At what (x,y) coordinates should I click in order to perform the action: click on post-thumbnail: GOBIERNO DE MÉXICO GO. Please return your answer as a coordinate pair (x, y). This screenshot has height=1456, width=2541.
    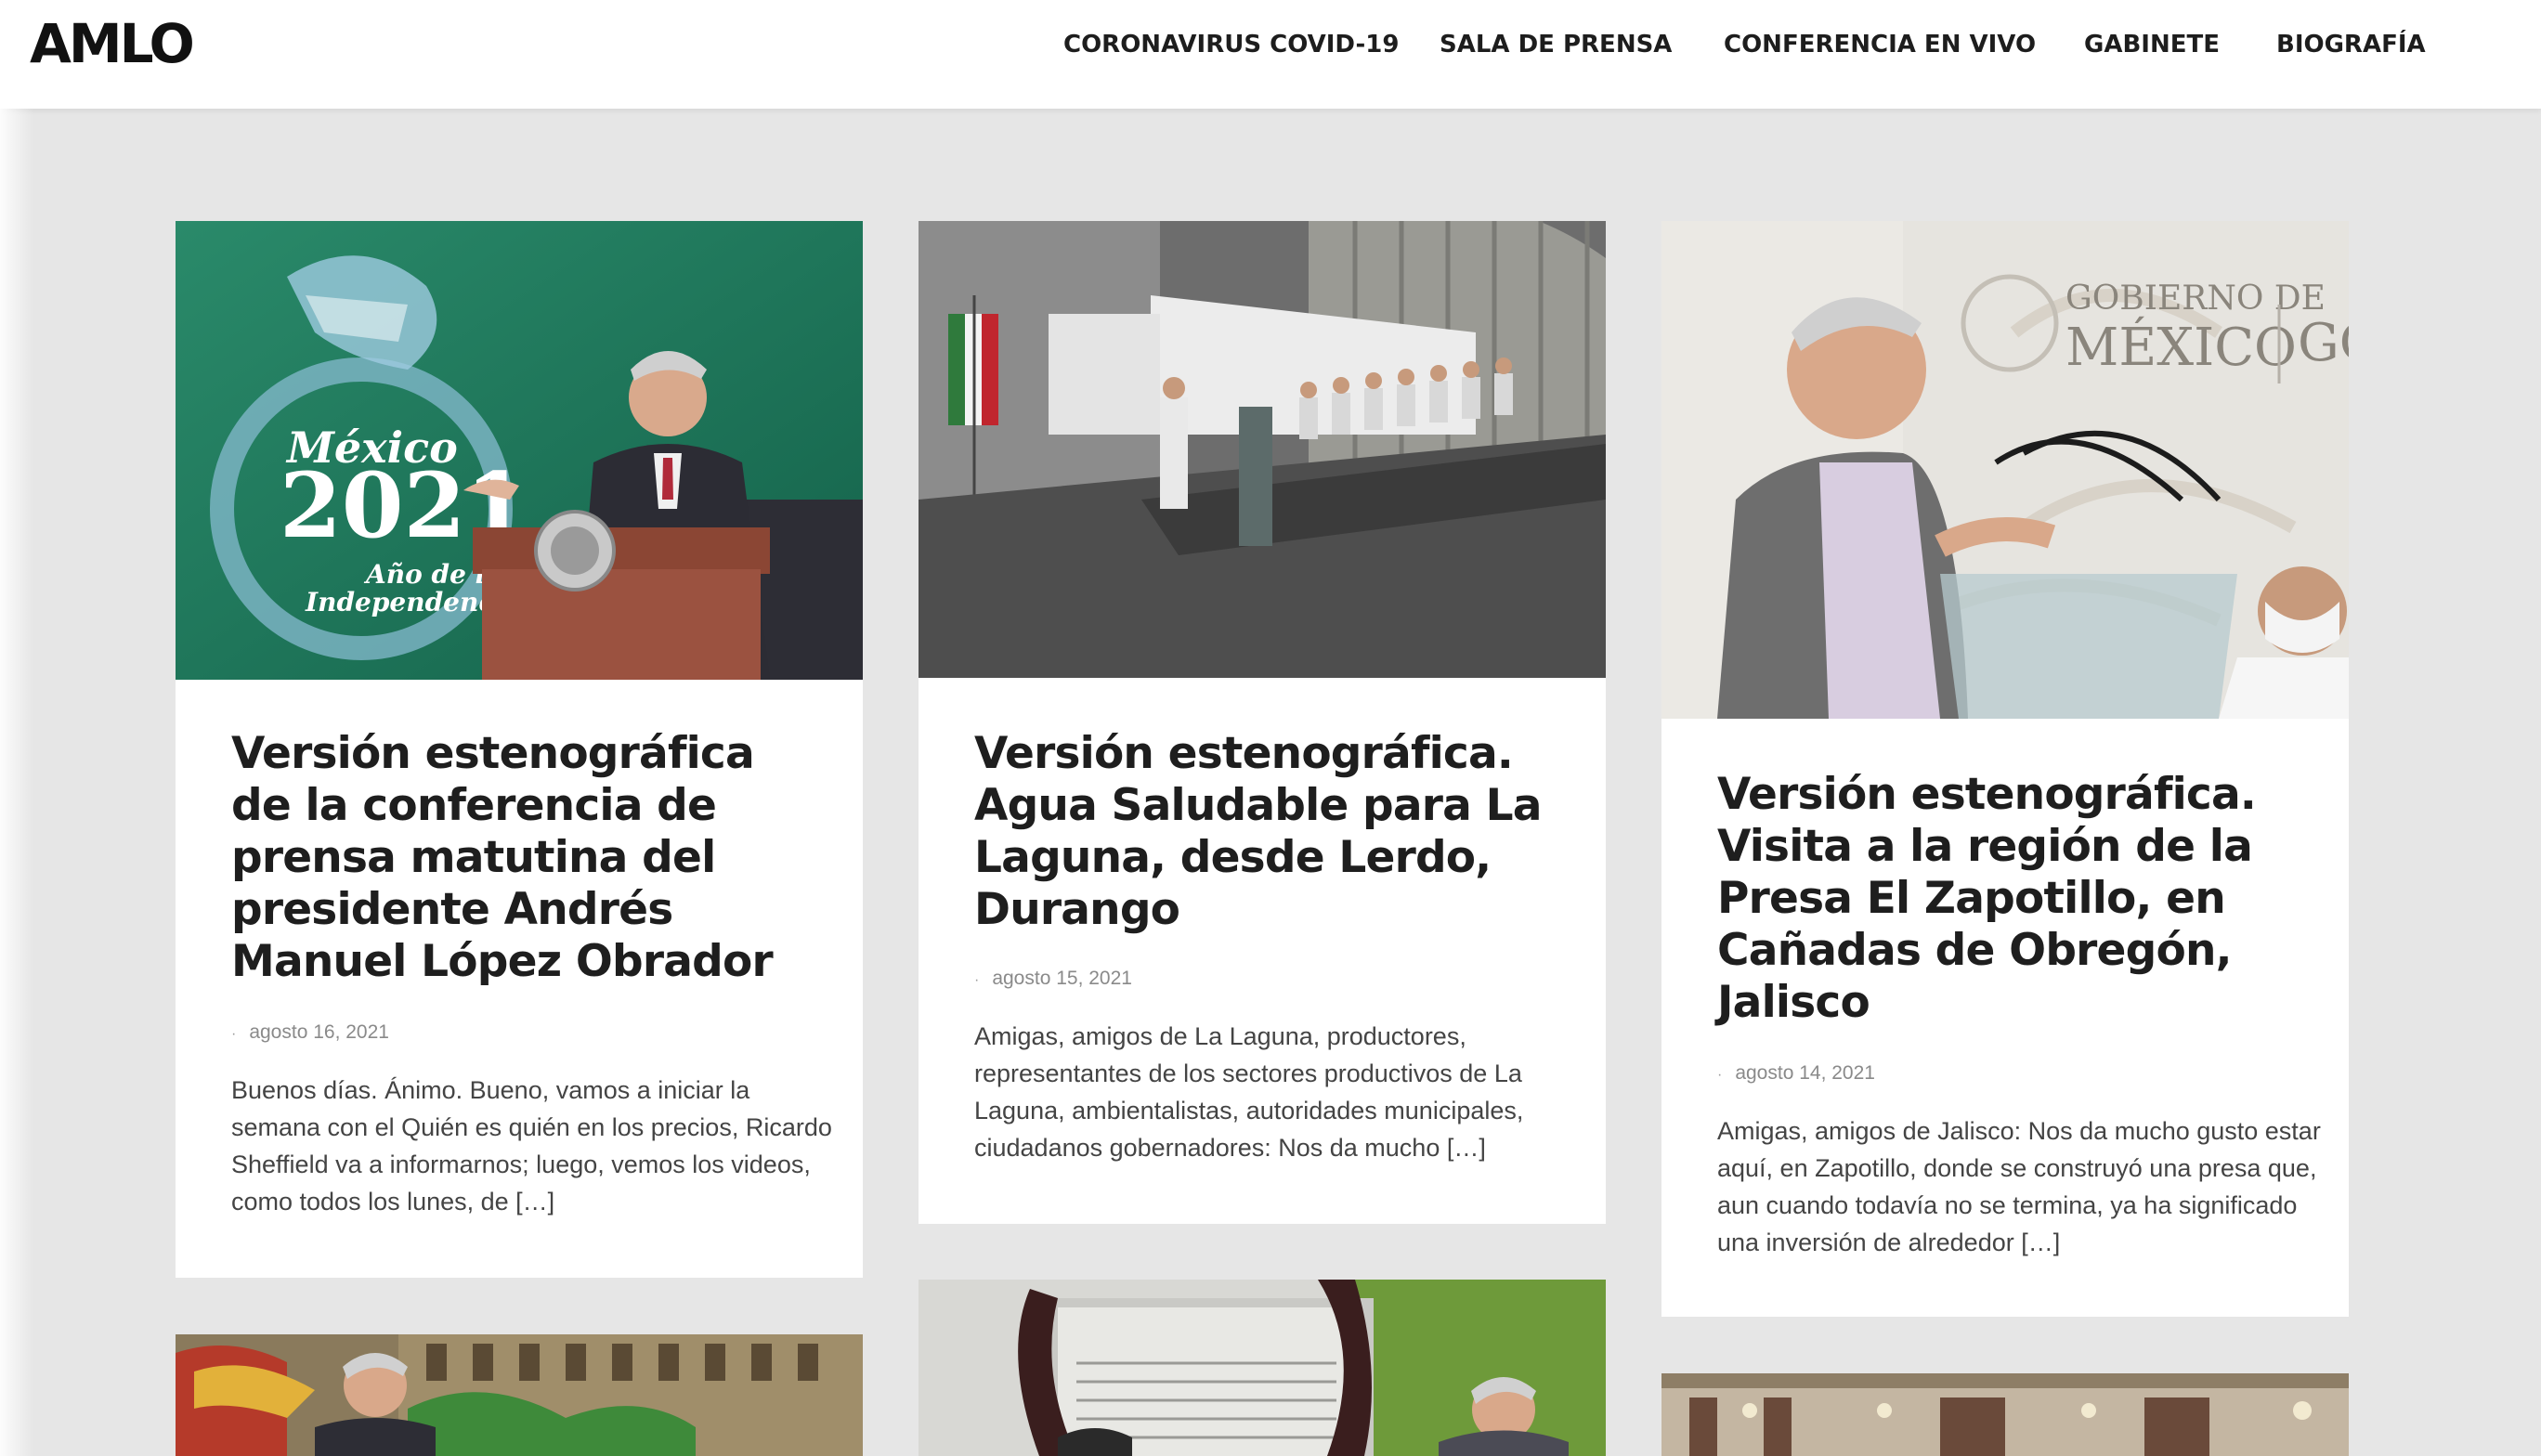
    Looking at the image, I should click on (2005, 470).